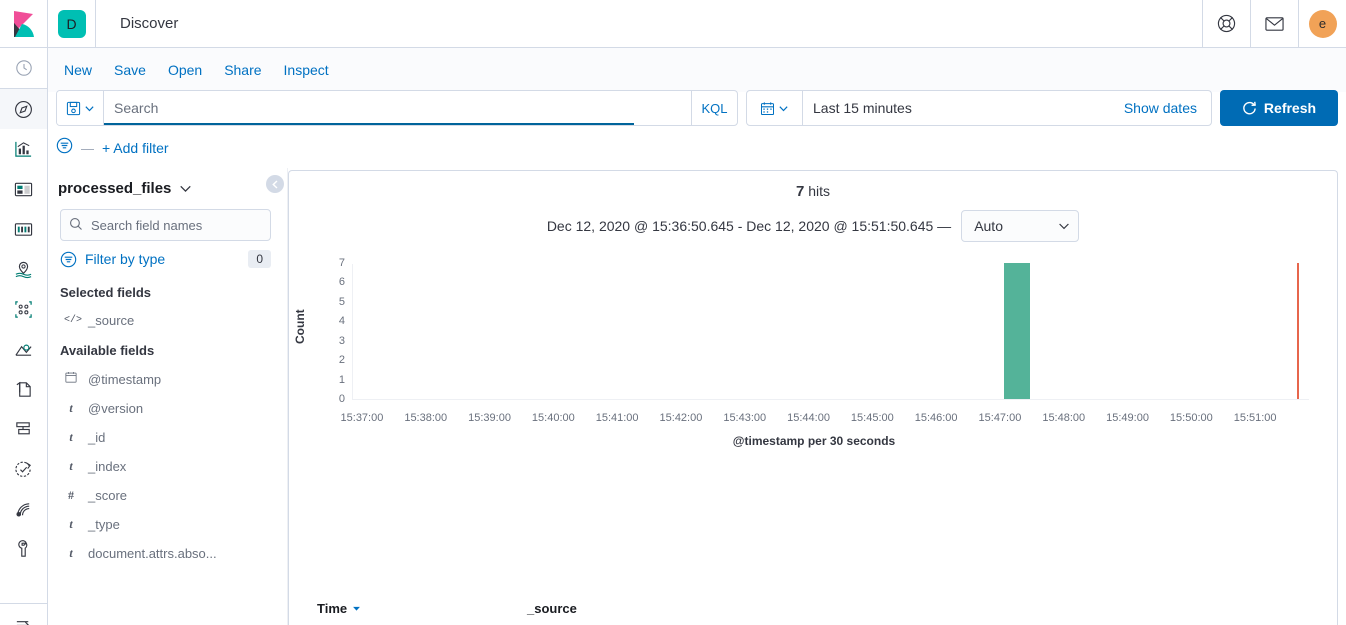  What do you see at coordinates (78, 70) in the screenshot?
I see `top-nav-new: New` at bounding box center [78, 70].